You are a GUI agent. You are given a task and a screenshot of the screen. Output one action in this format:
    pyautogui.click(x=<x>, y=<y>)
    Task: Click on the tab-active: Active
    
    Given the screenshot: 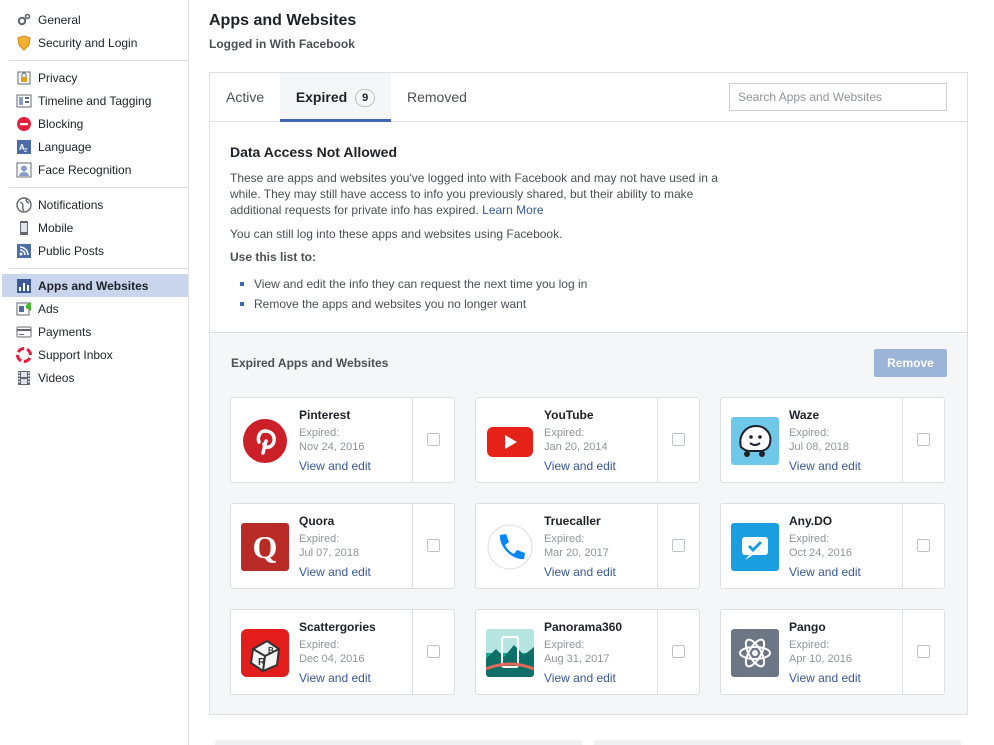 What is the action you would take?
    pyautogui.click(x=245, y=97)
    